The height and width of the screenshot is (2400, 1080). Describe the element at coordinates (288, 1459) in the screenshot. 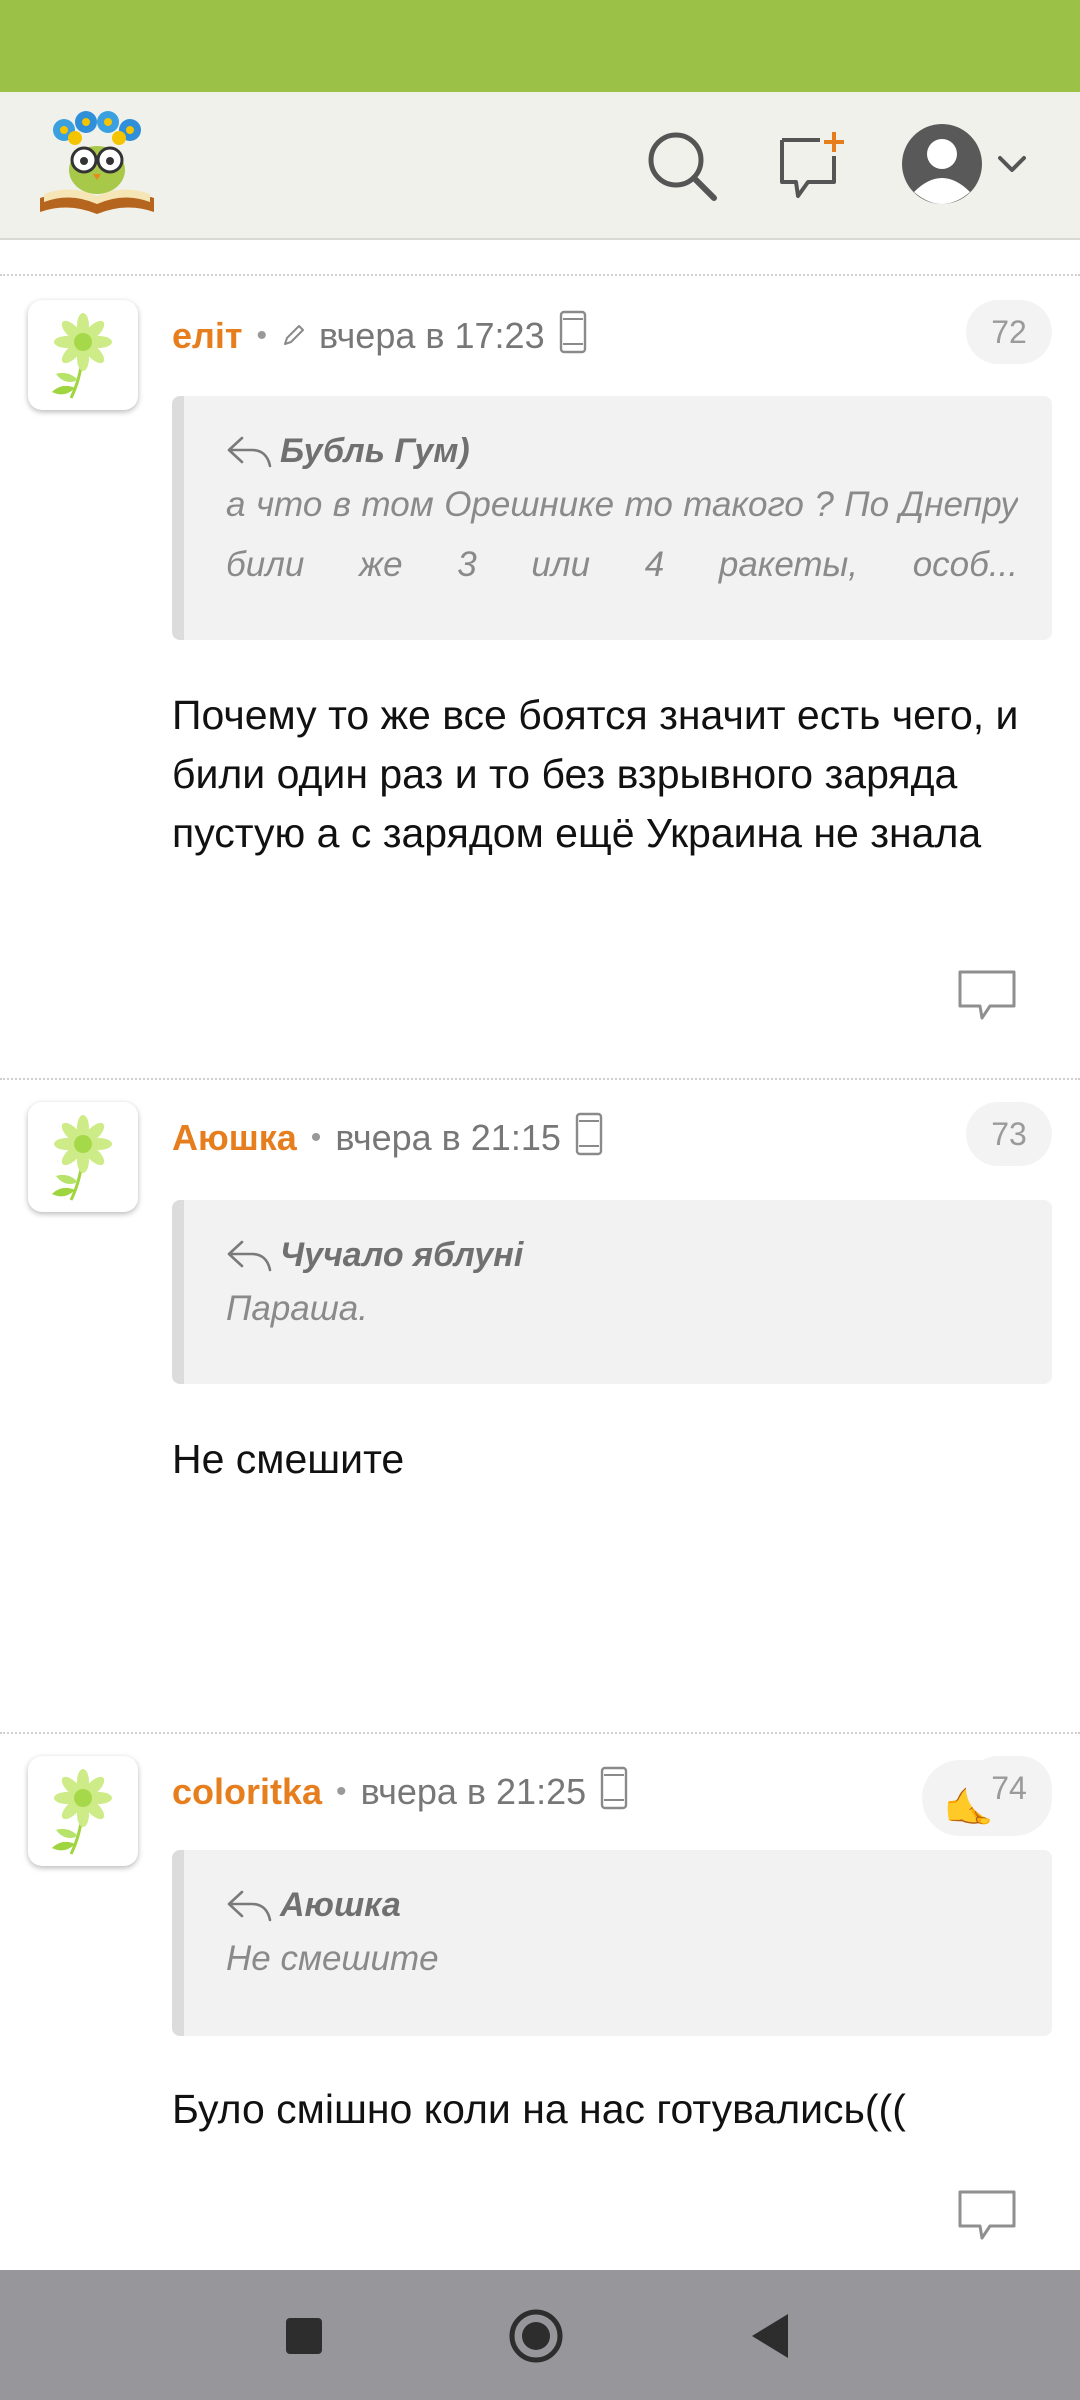

I see `comment-text: Не смешите` at that location.